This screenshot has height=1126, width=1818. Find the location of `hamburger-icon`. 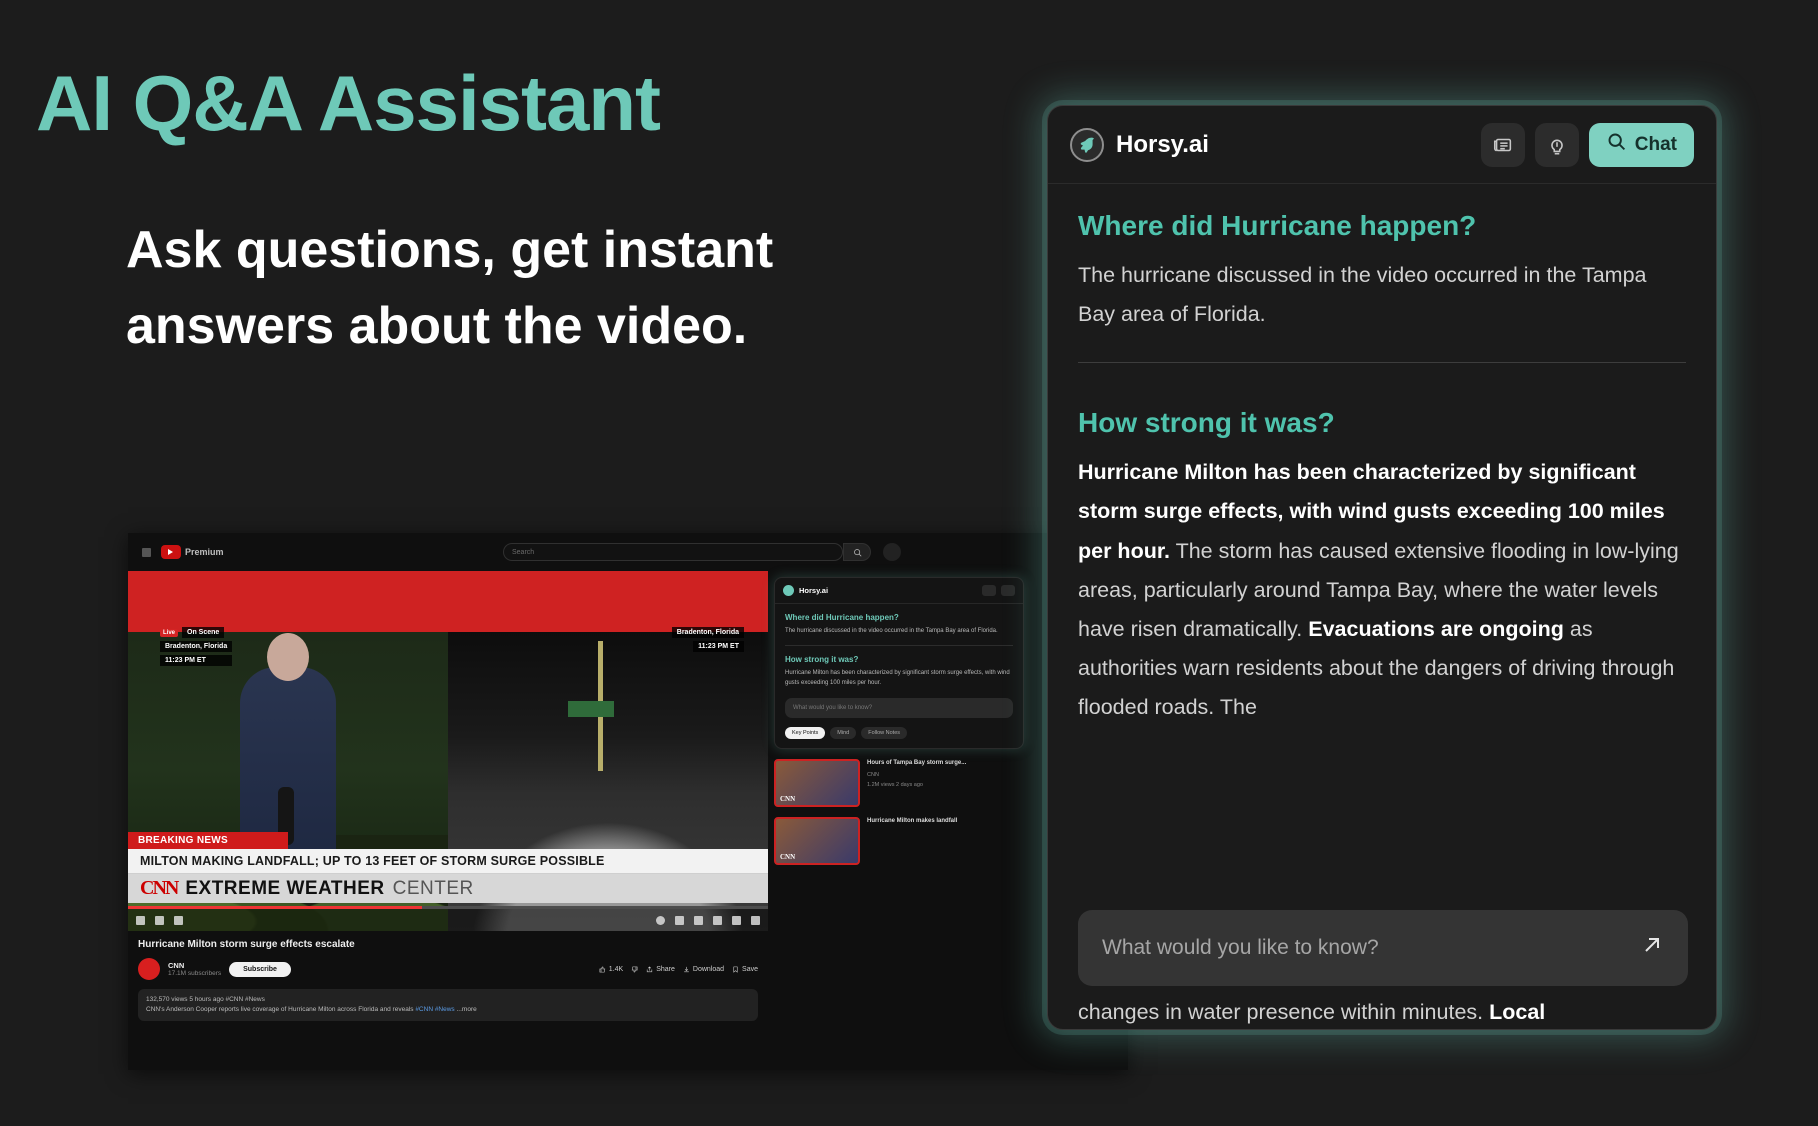

hamburger-icon is located at coordinates (146, 552).